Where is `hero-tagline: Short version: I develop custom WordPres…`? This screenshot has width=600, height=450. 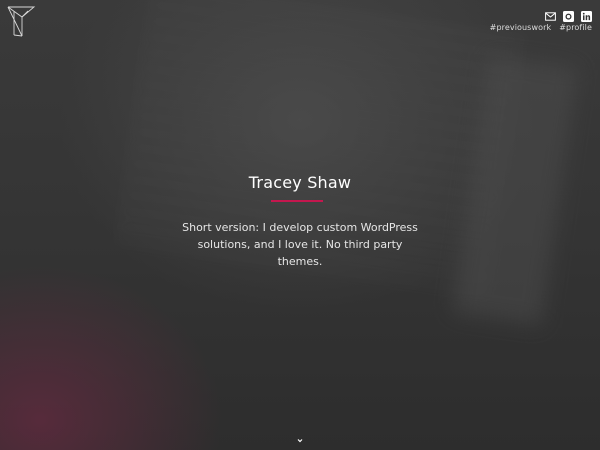 hero-tagline: Short version: I develop custom WordPres… is located at coordinates (300, 244).